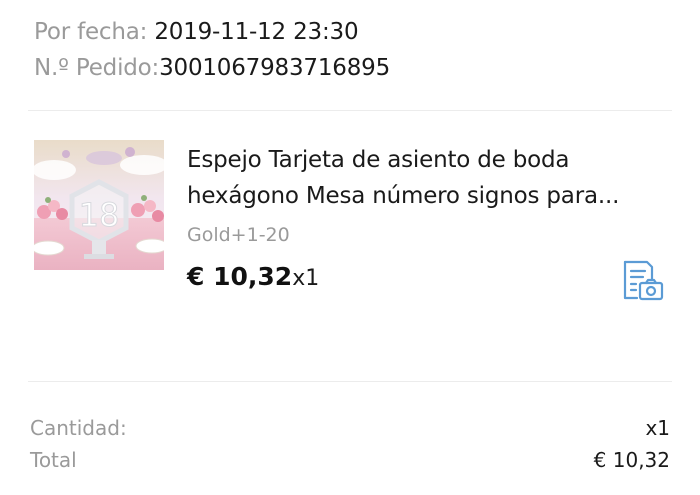  What do you see at coordinates (94, 32) in the screenshot?
I see `order-date-label: Por fecha:` at bounding box center [94, 32].